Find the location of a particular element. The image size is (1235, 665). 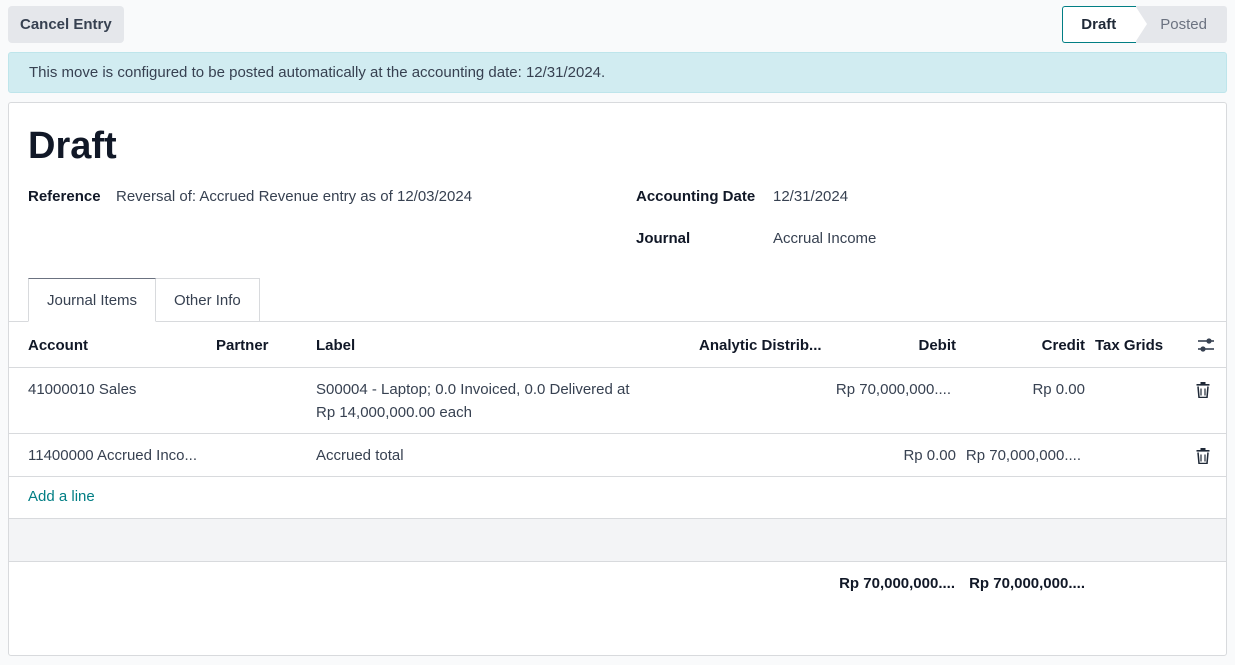

row-label: Accrued total is located at coordinates (360, 455).